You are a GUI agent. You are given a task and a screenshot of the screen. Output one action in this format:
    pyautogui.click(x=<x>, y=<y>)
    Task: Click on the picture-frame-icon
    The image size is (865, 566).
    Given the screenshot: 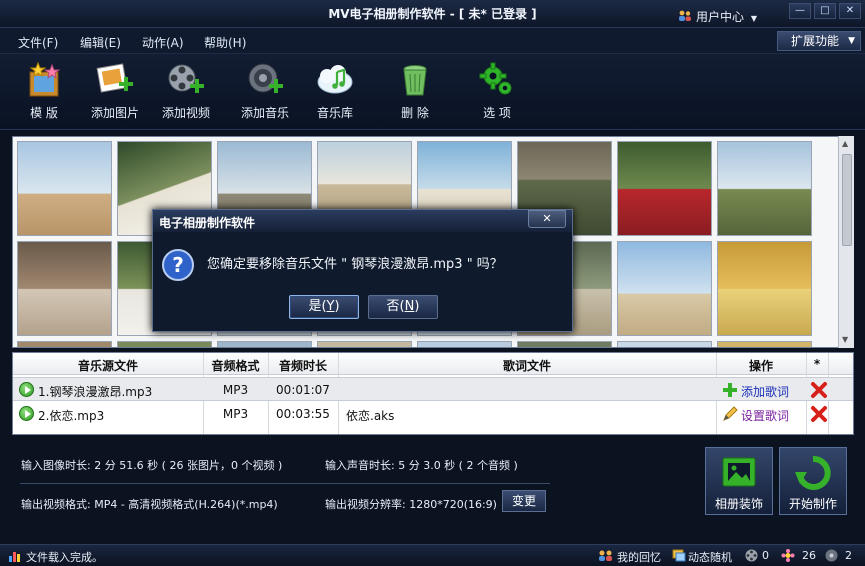 What is the action you would take?
    pyautogui.click(x=739, y=472)
    